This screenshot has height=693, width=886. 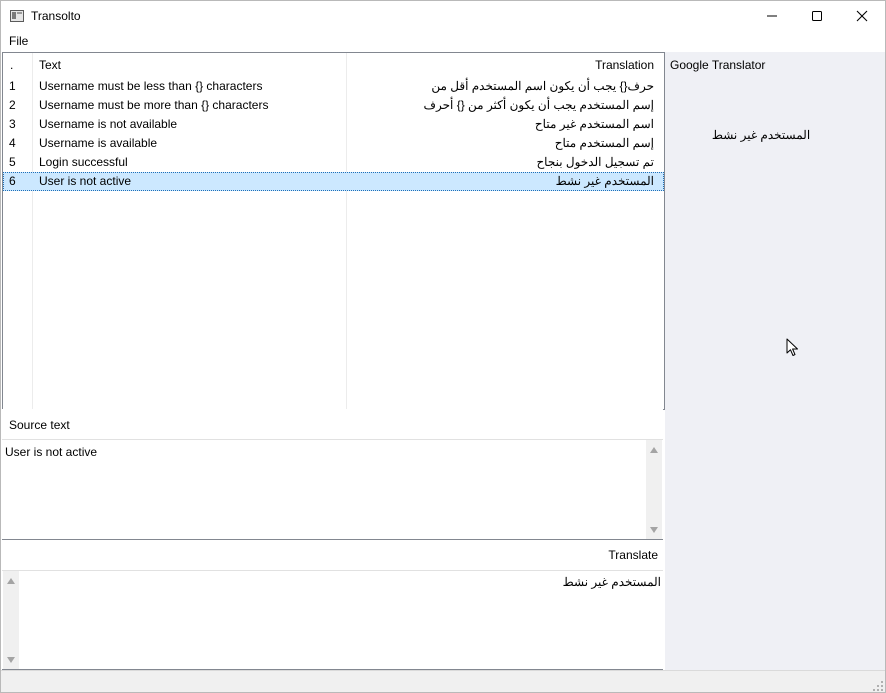 I want to click on row-translation: تم تسجيل الدخول بنجاح, so click(x=595, y=162).